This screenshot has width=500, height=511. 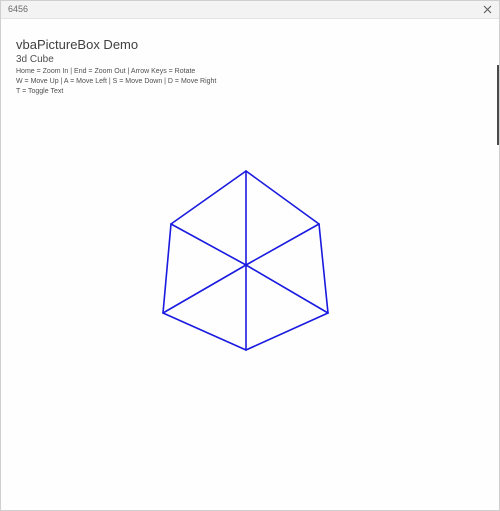 I want to click on cube-wireframe, so click(x=245, y=260).